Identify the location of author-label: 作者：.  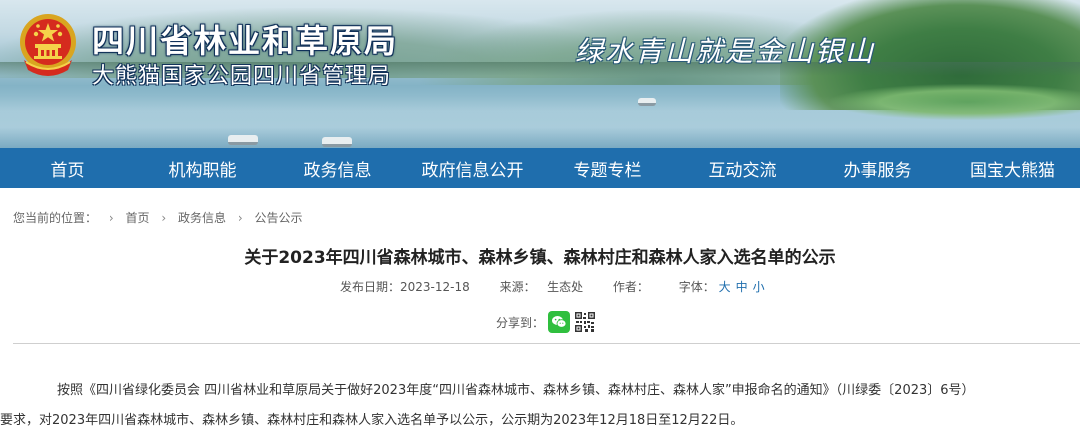
(630, 287).